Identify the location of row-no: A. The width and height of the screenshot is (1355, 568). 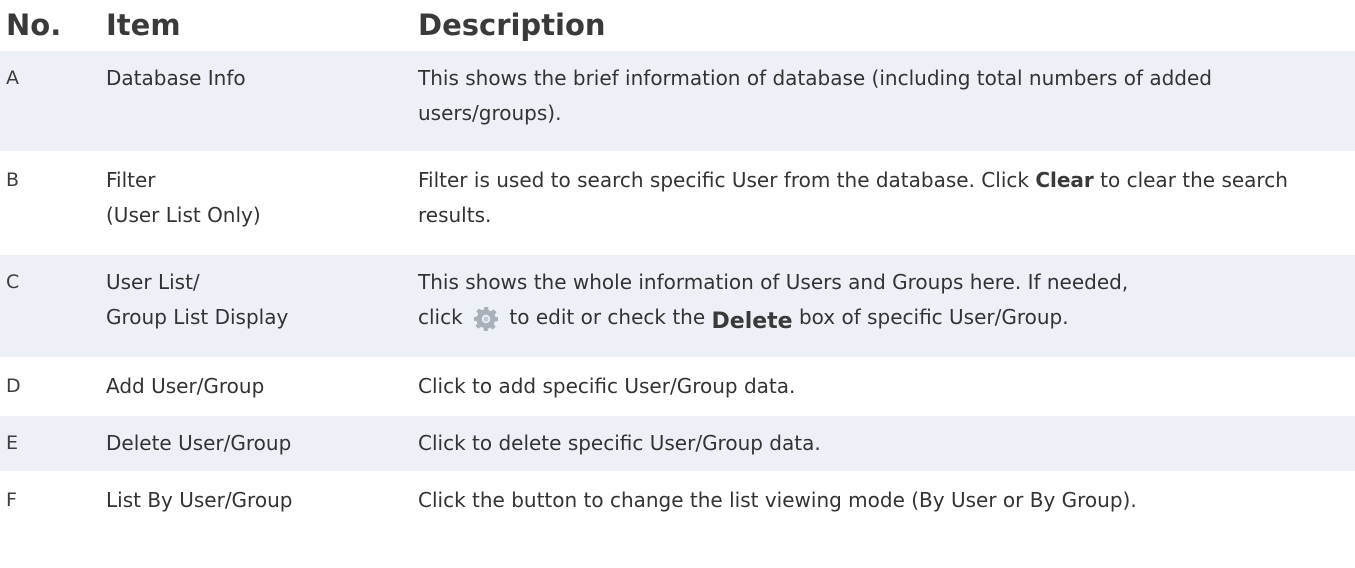
(50, 100).